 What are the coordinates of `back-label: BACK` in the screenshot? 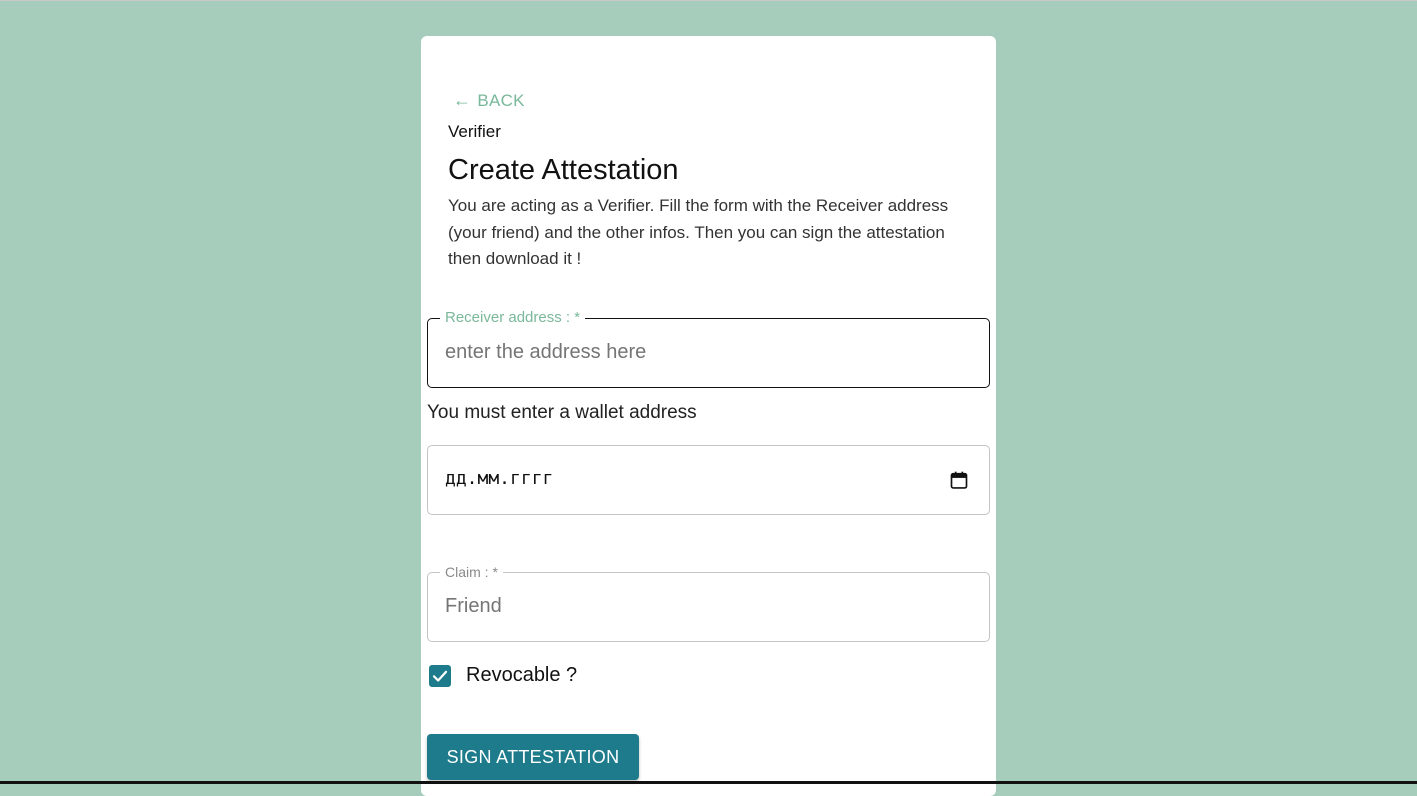 It's located at (501, 100).